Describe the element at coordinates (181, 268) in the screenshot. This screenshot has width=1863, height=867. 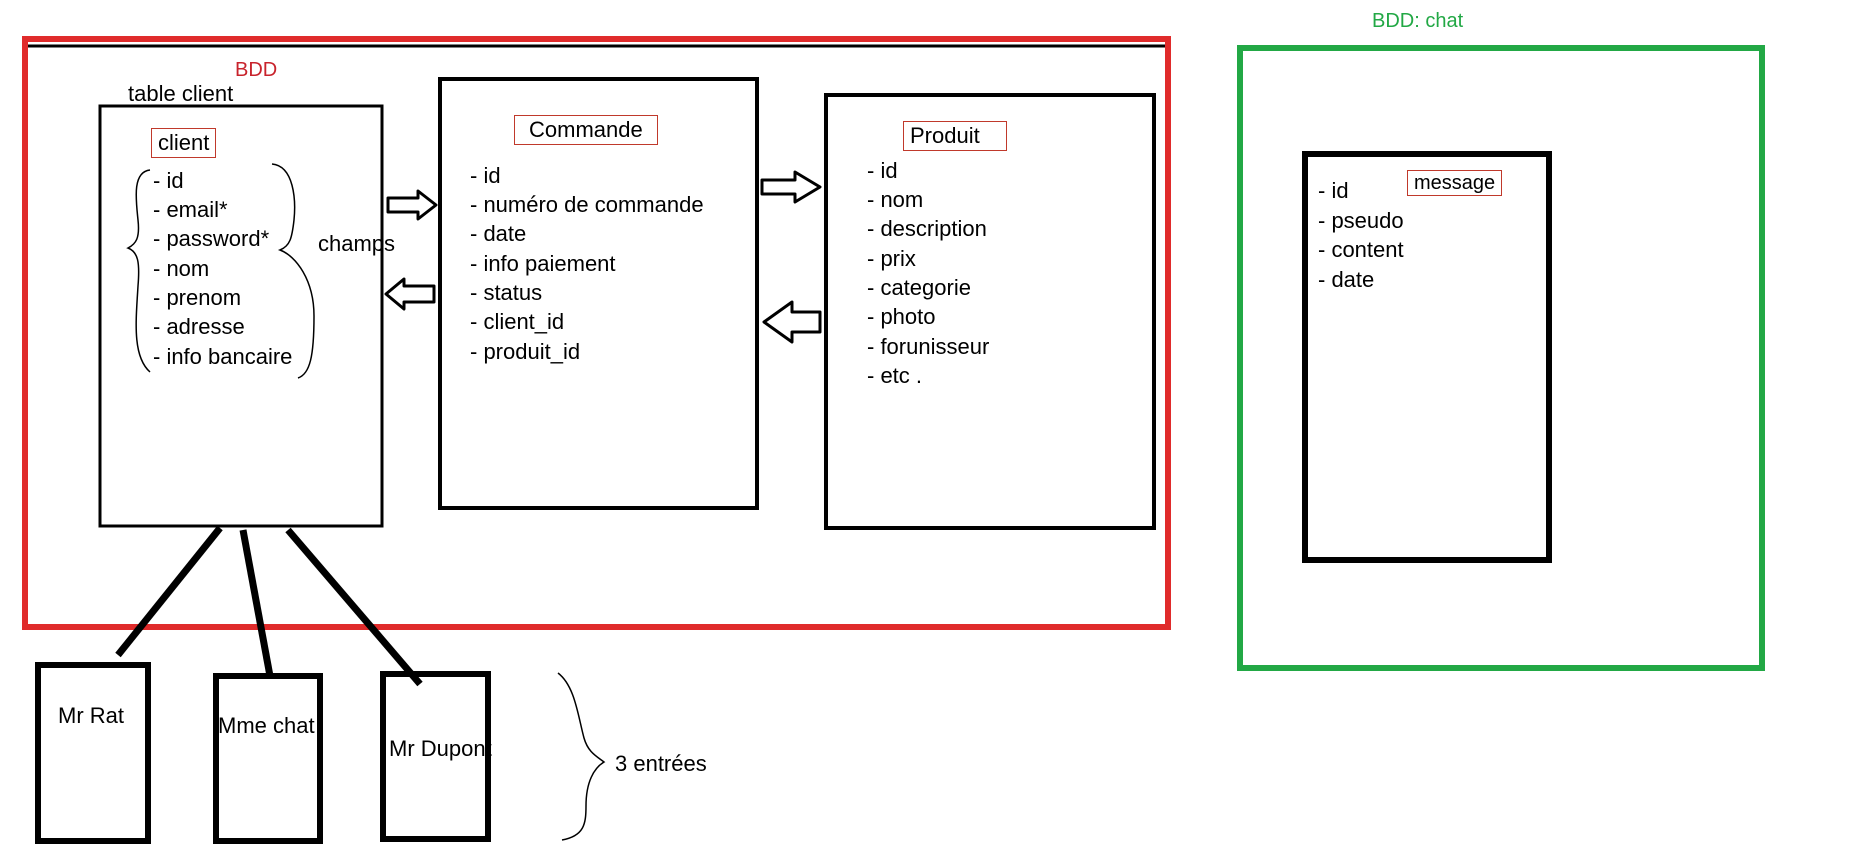
I see `client-field-nom: - nom` at that location.